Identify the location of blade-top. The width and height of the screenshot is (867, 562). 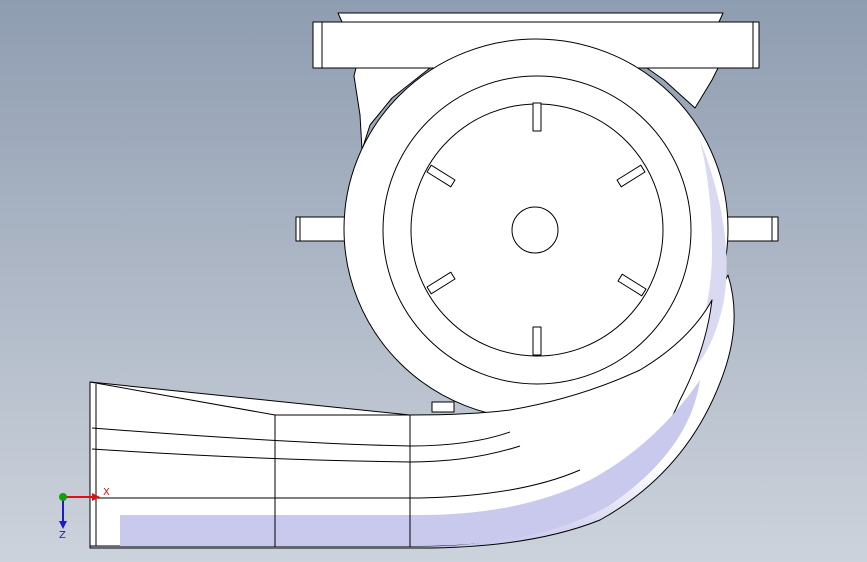
(537, 117).